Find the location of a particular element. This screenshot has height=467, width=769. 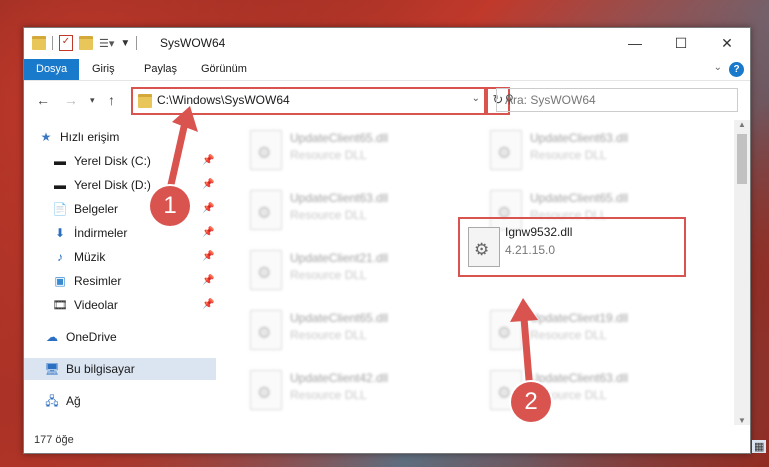

step-2-badge: 2 is located at coordinates (531, 402).